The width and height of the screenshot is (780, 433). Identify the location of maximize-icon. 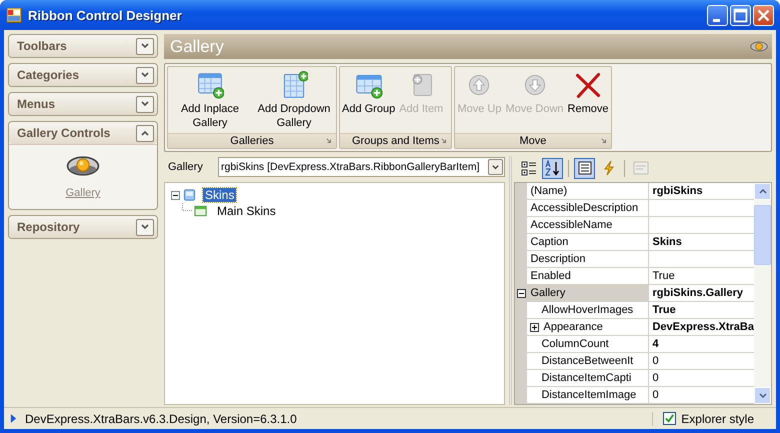
(740, 15).